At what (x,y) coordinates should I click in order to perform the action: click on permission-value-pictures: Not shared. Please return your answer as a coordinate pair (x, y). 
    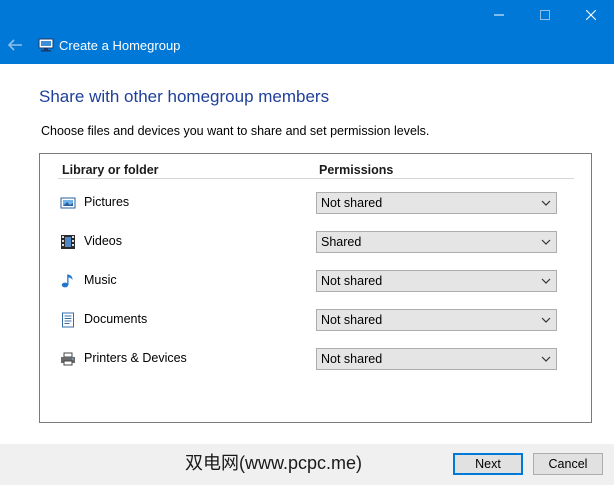
    Looking at the image, I should click on (352, 203).